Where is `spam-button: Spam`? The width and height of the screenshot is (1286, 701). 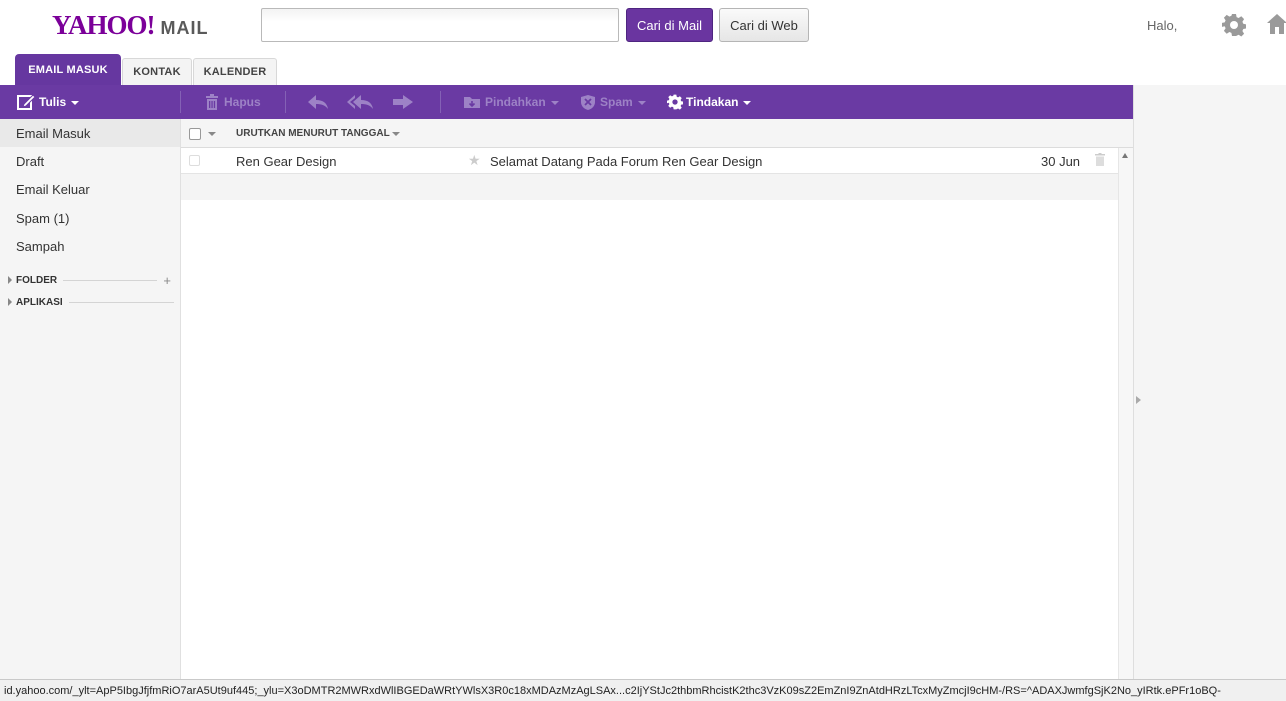
spam-button: Spam is located at coordinates (613, 102).